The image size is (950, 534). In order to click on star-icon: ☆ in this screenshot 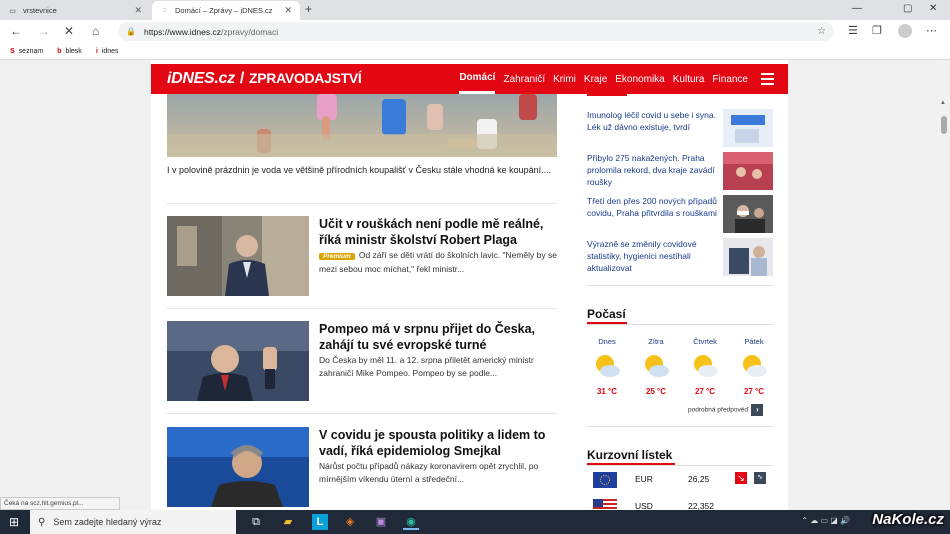, I will do `click(821, 31)`.